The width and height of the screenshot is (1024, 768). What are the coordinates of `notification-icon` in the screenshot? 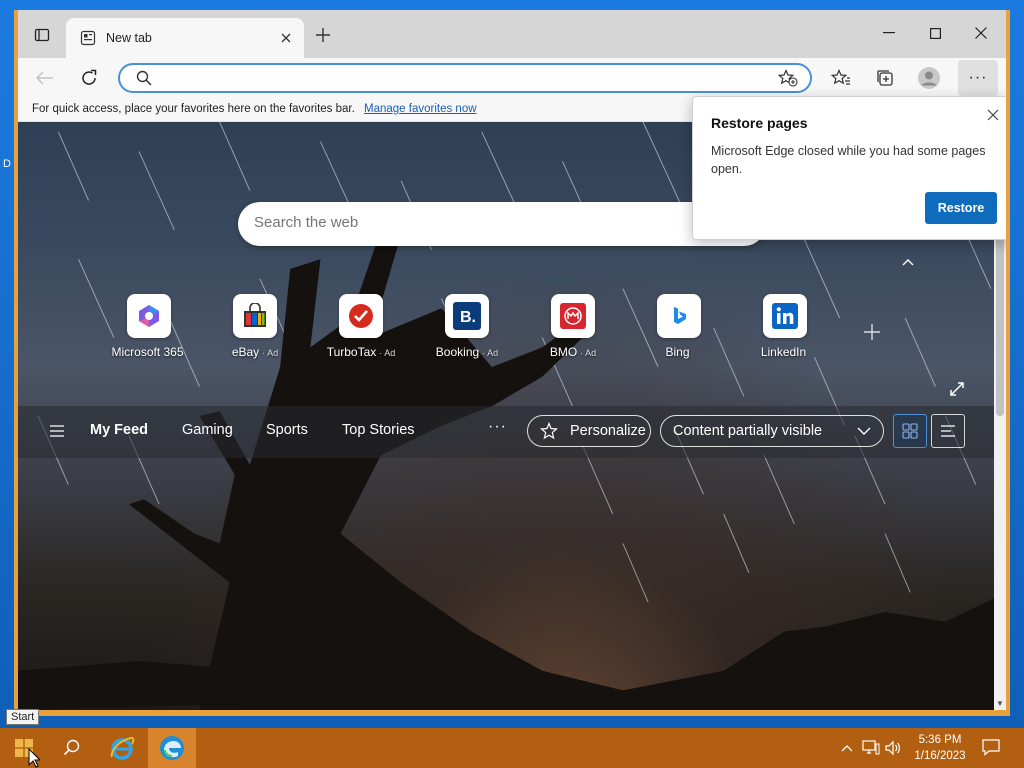 It's located at (991, 747).